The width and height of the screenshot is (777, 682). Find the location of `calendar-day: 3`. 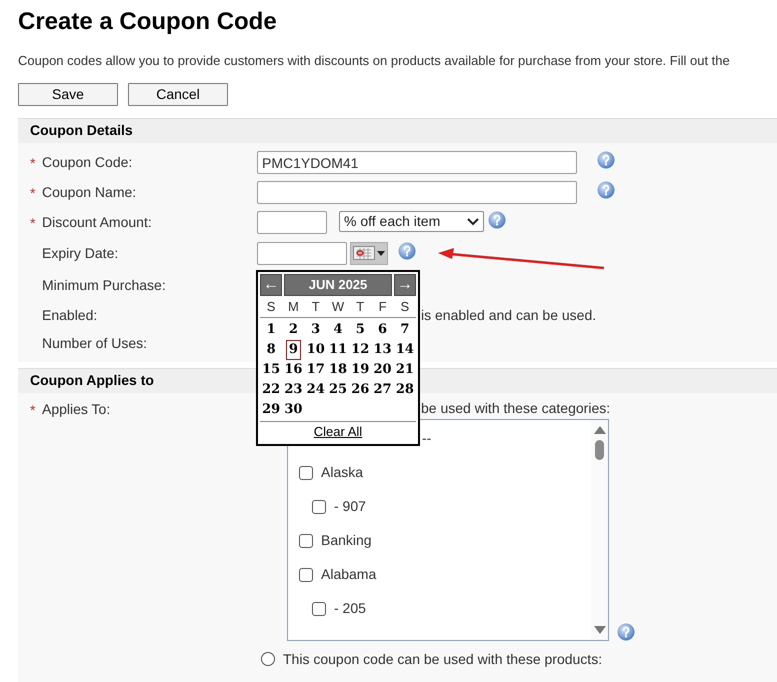

calendar-day: 3 is located at coordinates (316, 330).